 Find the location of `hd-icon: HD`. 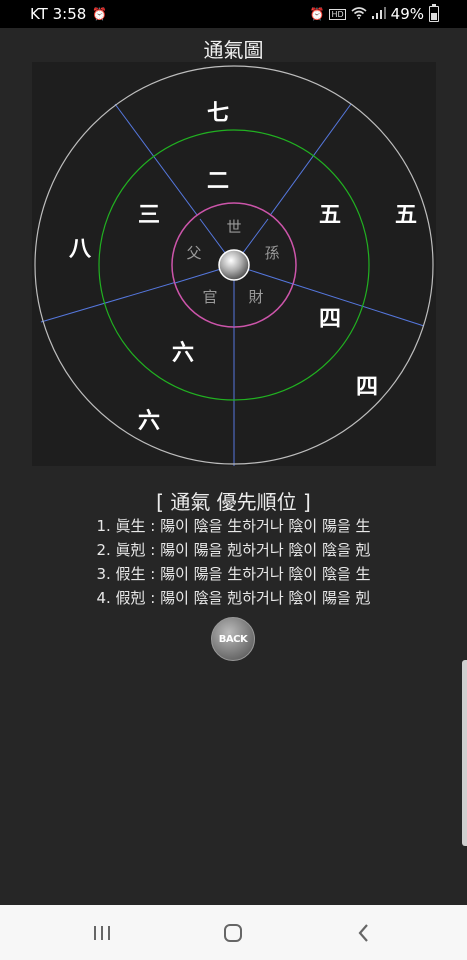

hd-icon: HD is located at coordinates (337, 14).